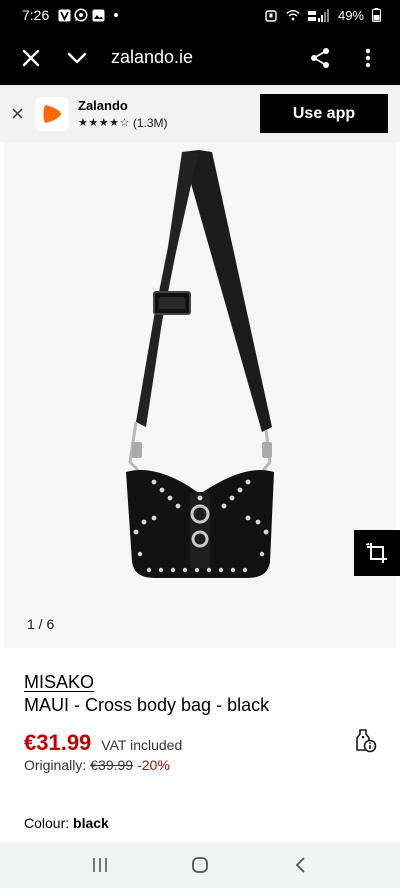 Image resolution: width=400 pixels, height=888 pixels. Describe the element at coordinates (200, 113) in the screenshot. I see `app-install-banner: Zalando ★★★★☆ (1.3M) Use app` at that location.